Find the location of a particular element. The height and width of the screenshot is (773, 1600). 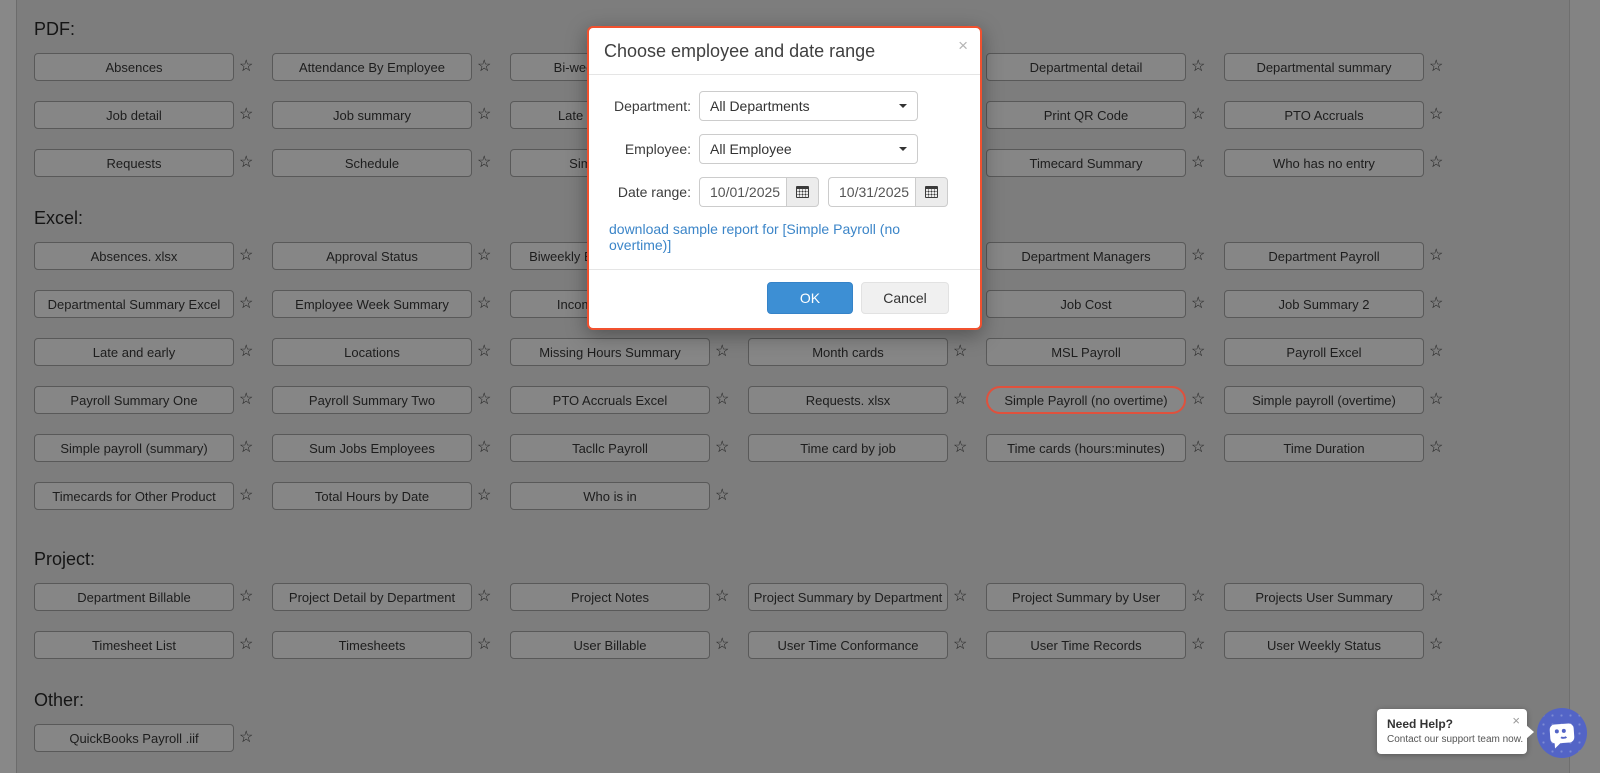

date-from-input is located at coordinates (742, 192).